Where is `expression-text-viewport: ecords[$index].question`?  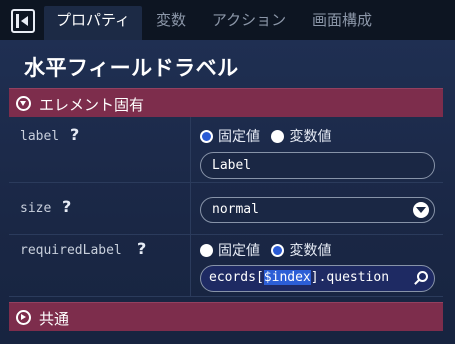
expression-text-viewport: ecords[$index].question is located at coordinates (309, 277).